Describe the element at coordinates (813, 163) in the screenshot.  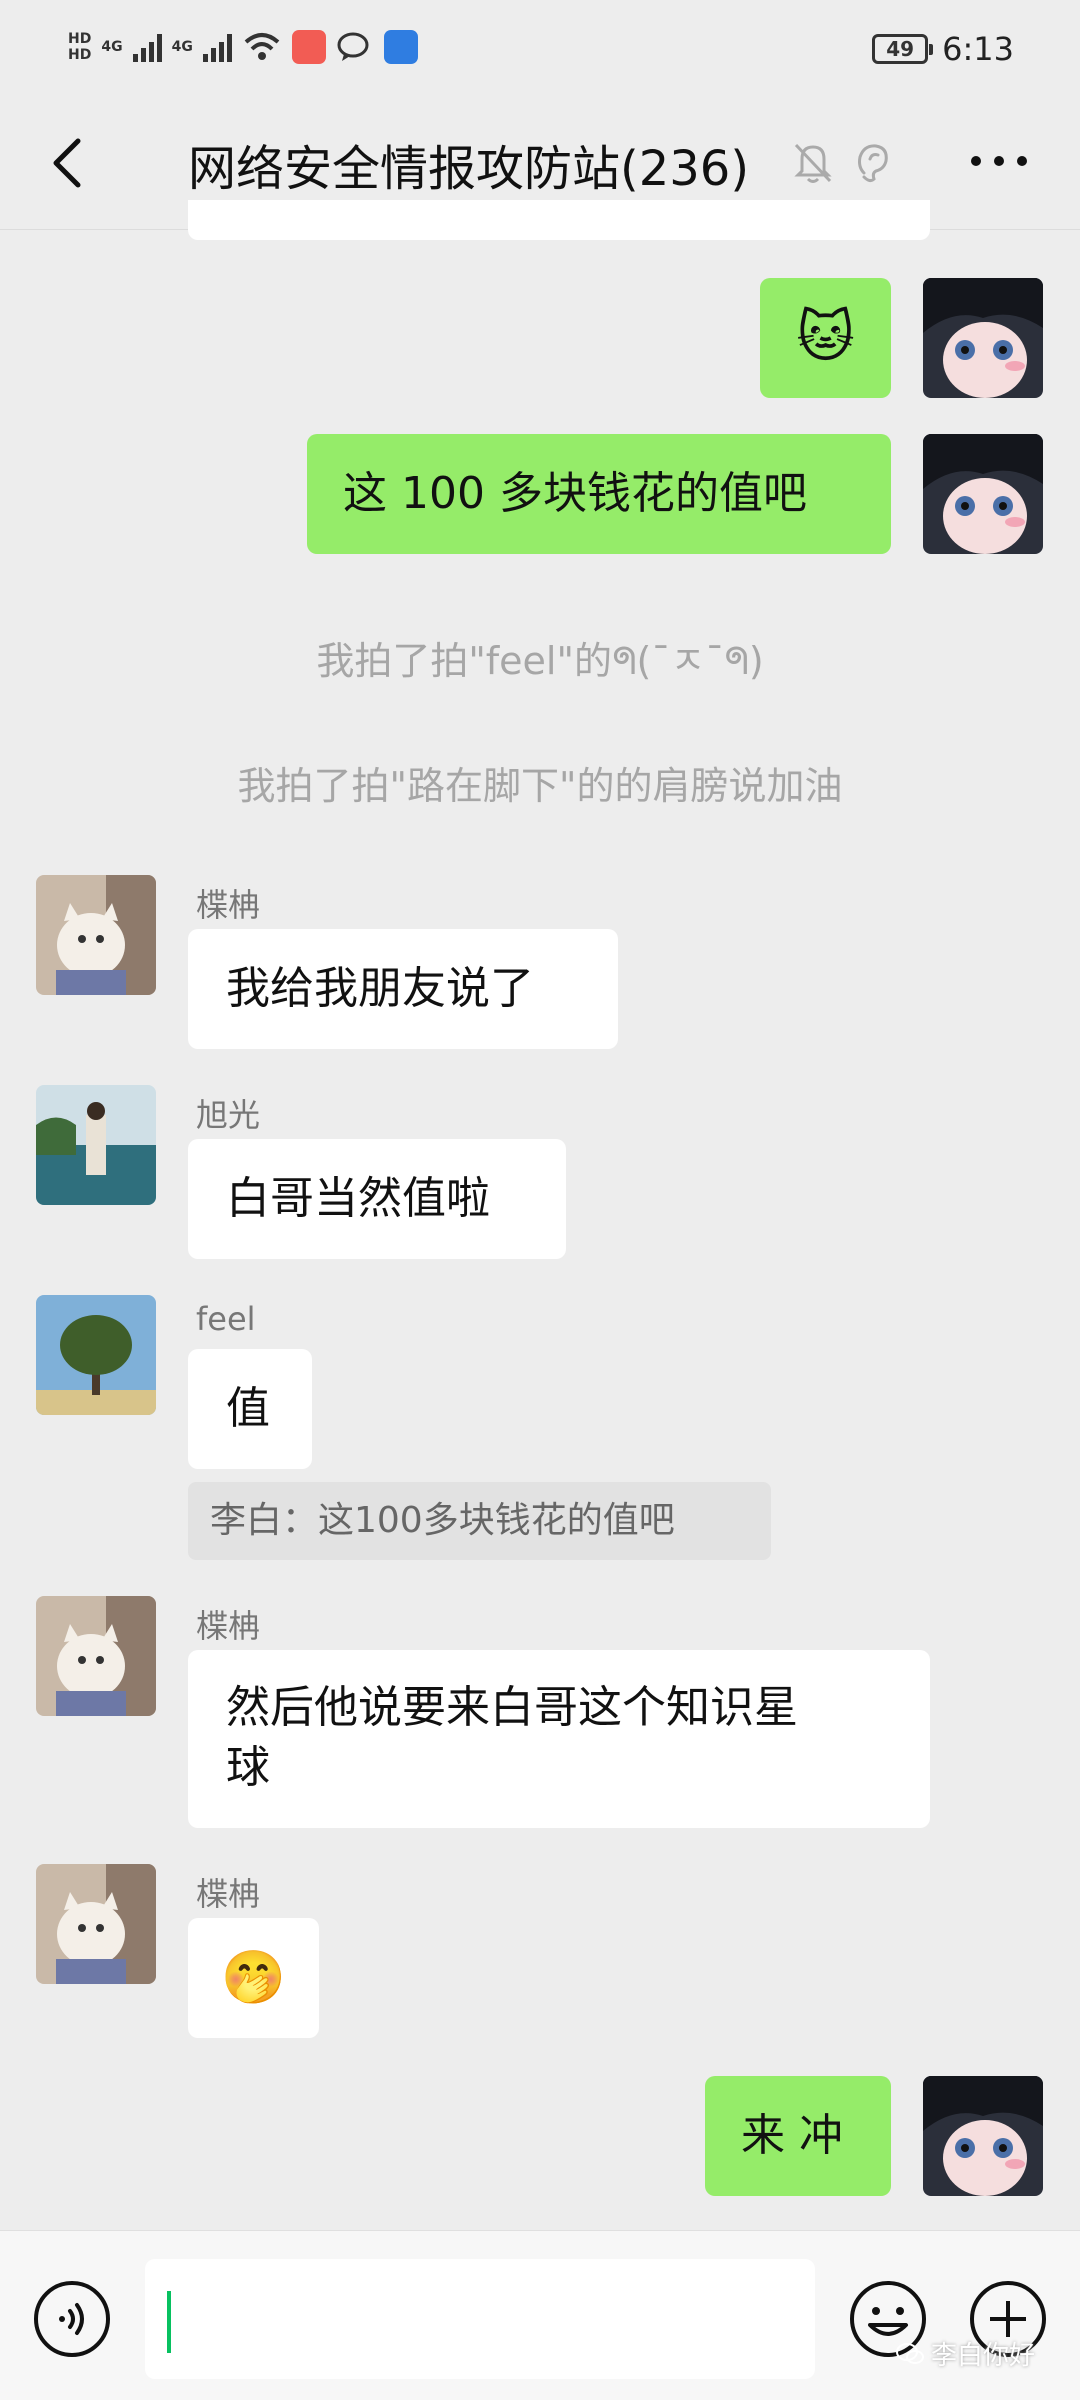
I see `mute-bell-icon` at that location.